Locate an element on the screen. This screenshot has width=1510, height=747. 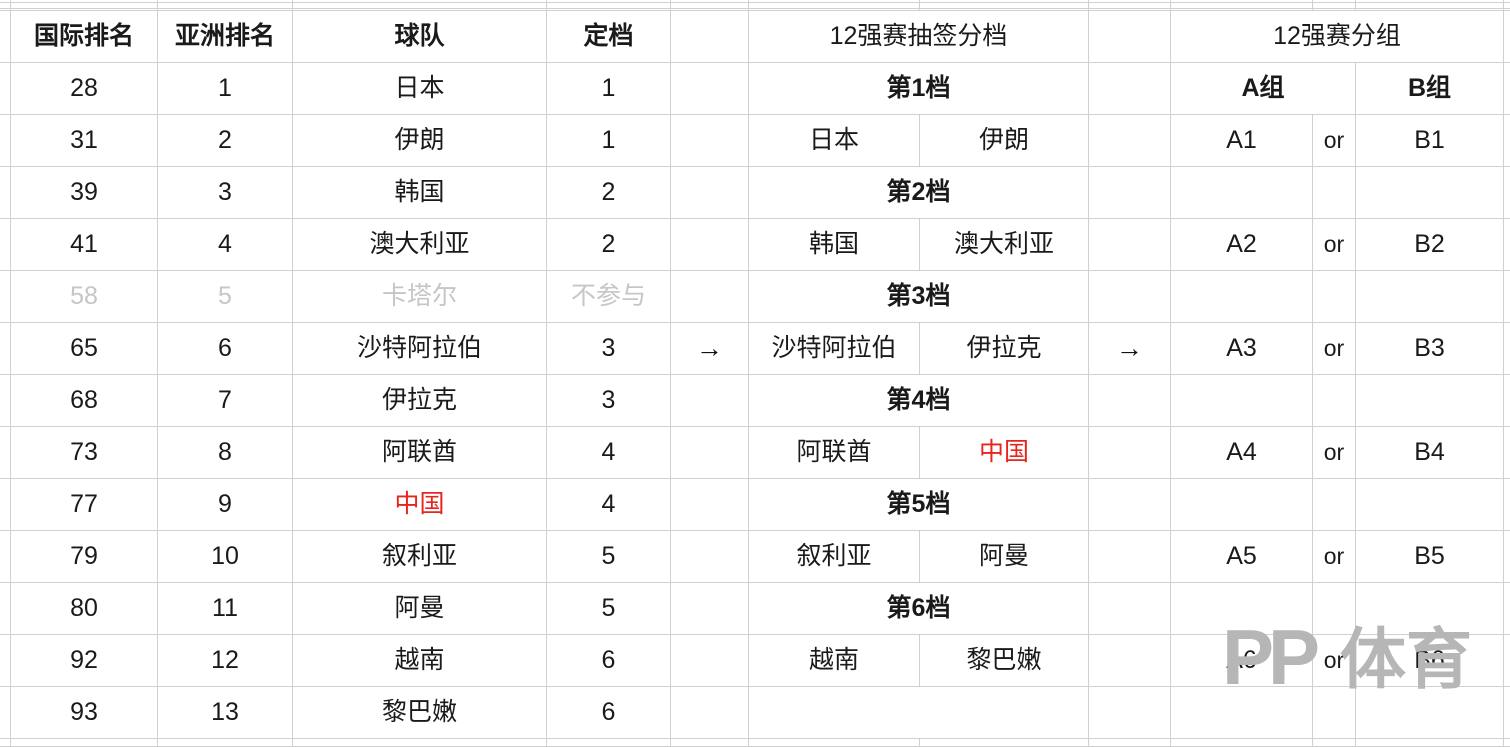
pot-team-left: 越南 is located at coordinates (834, 660).